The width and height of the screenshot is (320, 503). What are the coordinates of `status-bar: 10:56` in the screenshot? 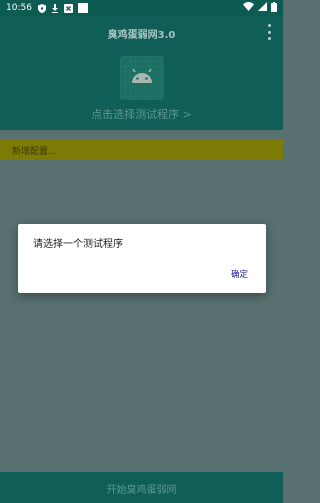 It's located at (141, 8).